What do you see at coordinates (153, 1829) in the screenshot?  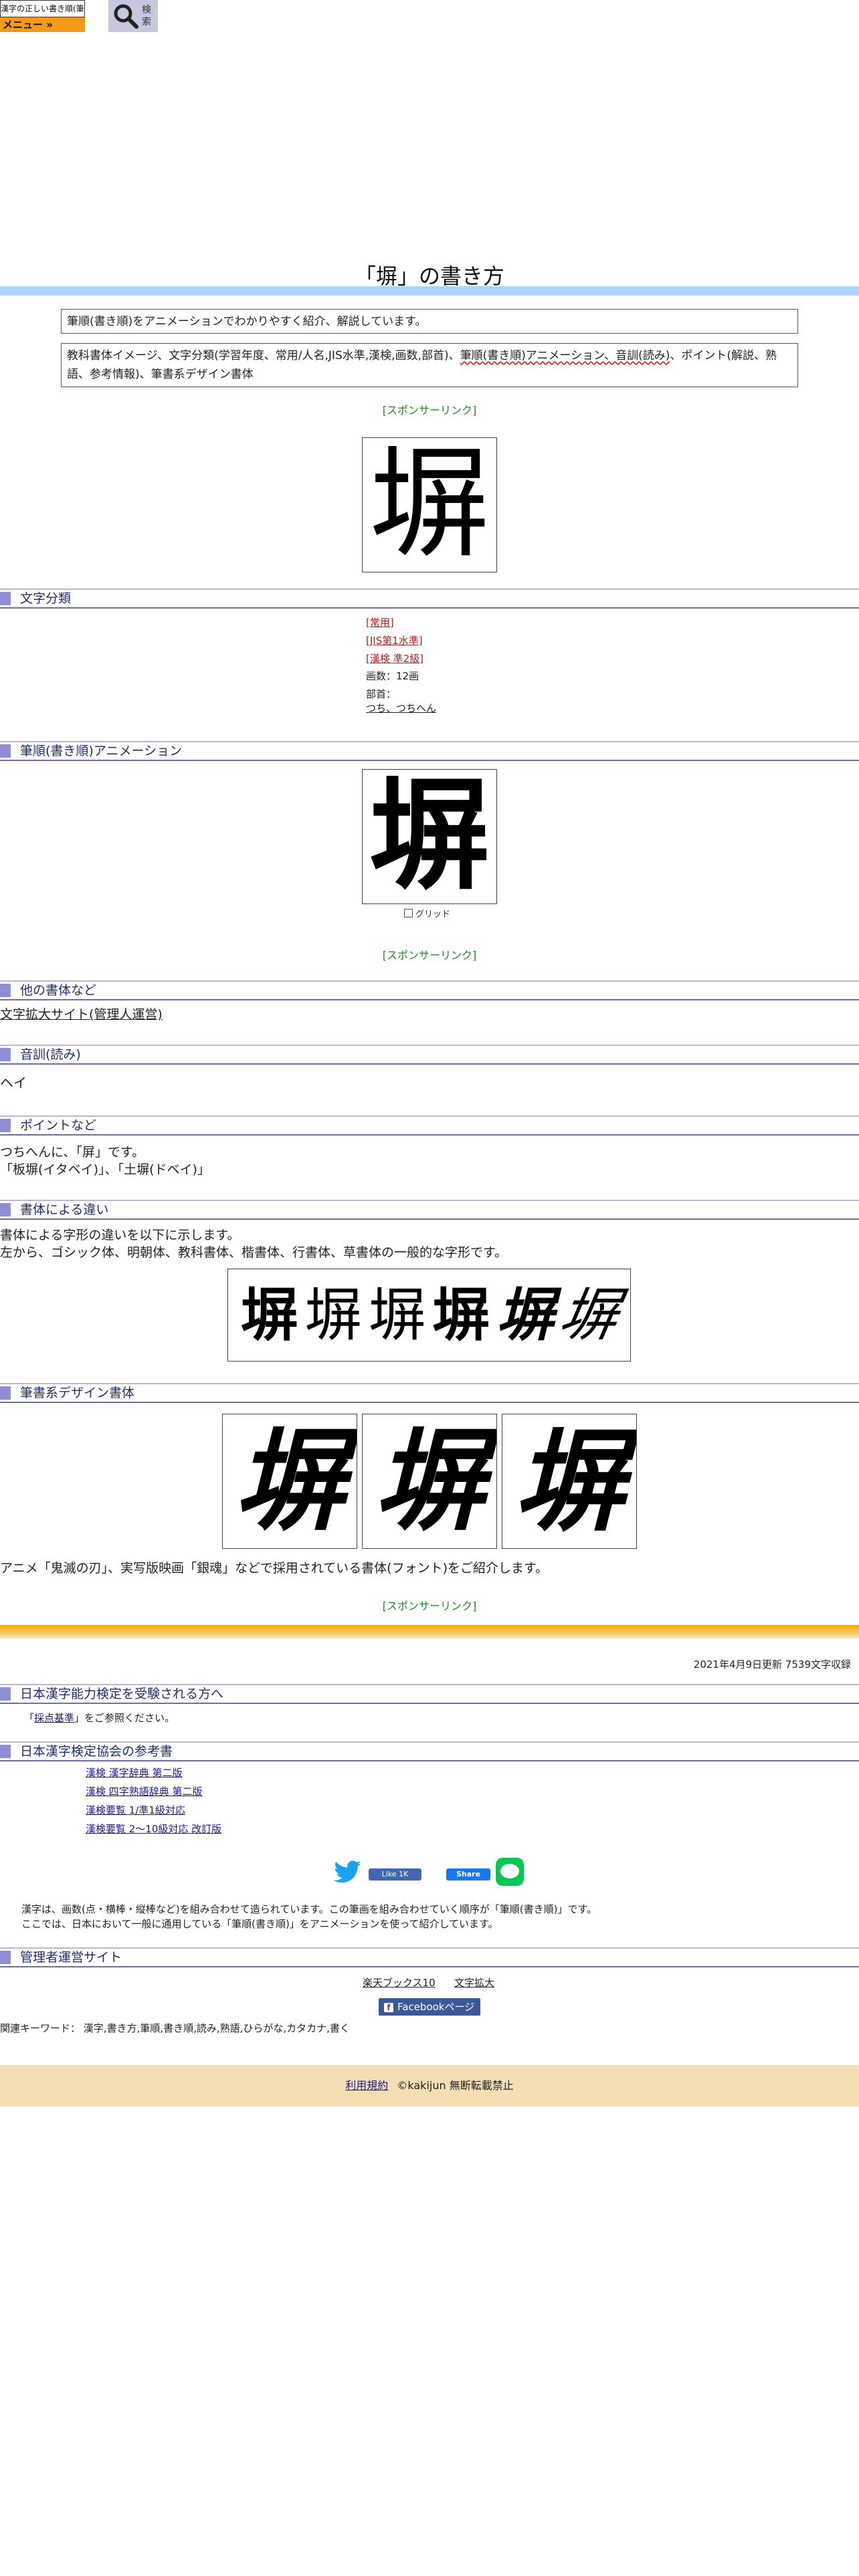 I see `ref-book-link: 漢検要覧 2～10級対応 改訂版` at bounding box center [153, 1829].